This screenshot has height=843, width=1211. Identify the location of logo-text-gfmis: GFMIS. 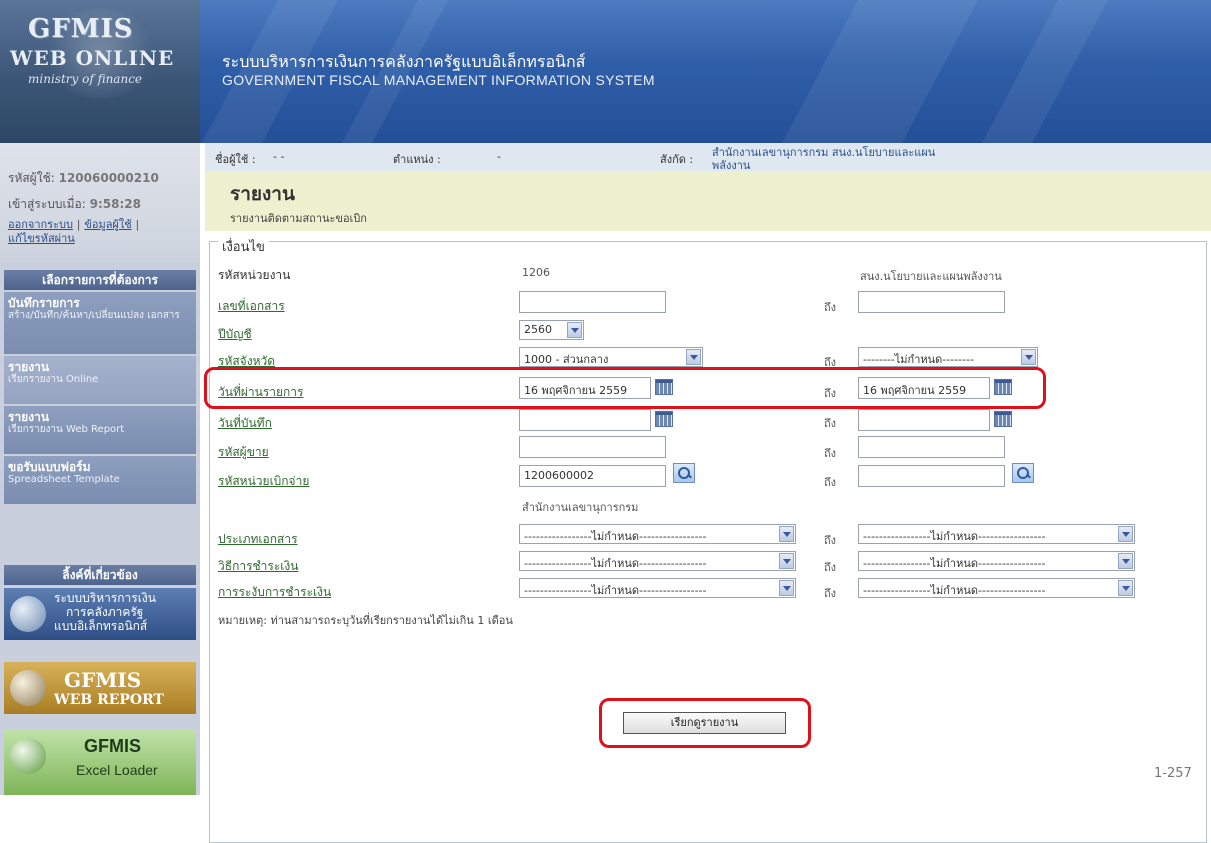
(81, 29).